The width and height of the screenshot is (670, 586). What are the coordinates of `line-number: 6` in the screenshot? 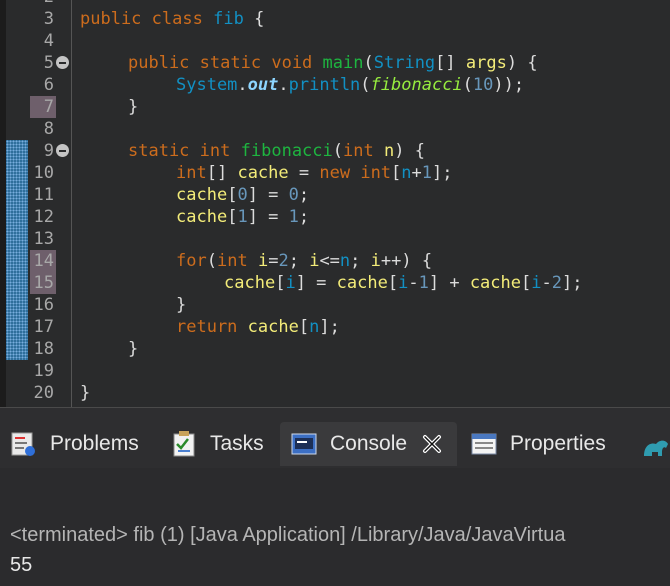 It's located at (48, 85).